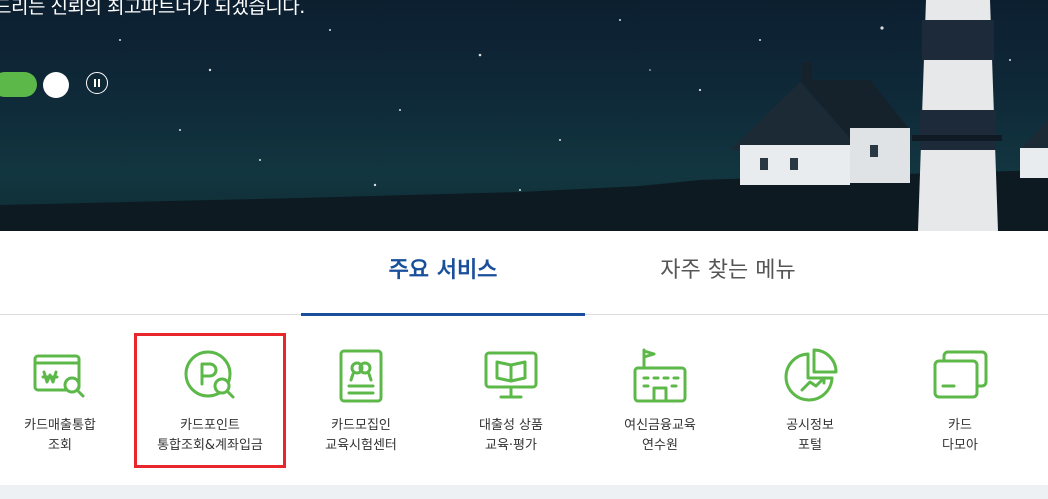  Describe the element at coordinates (960, 374) in the screenshot. I see `card-stack-icon` at that location.